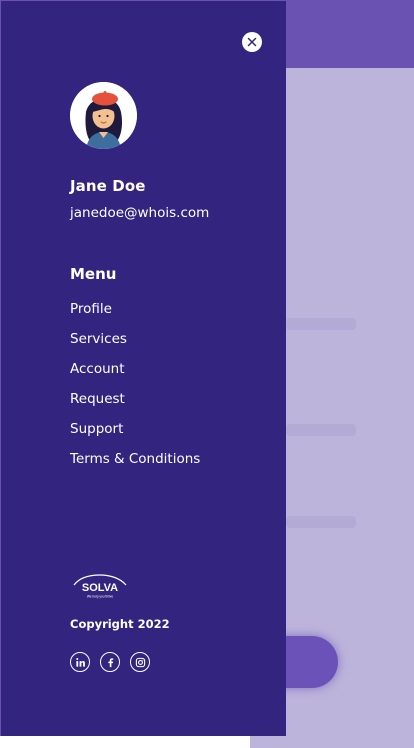  What do you see at coordinates (140, 213) in the screenshot?
I see `user-email: janedoe@whois.com` at bounding box center [140, 213].